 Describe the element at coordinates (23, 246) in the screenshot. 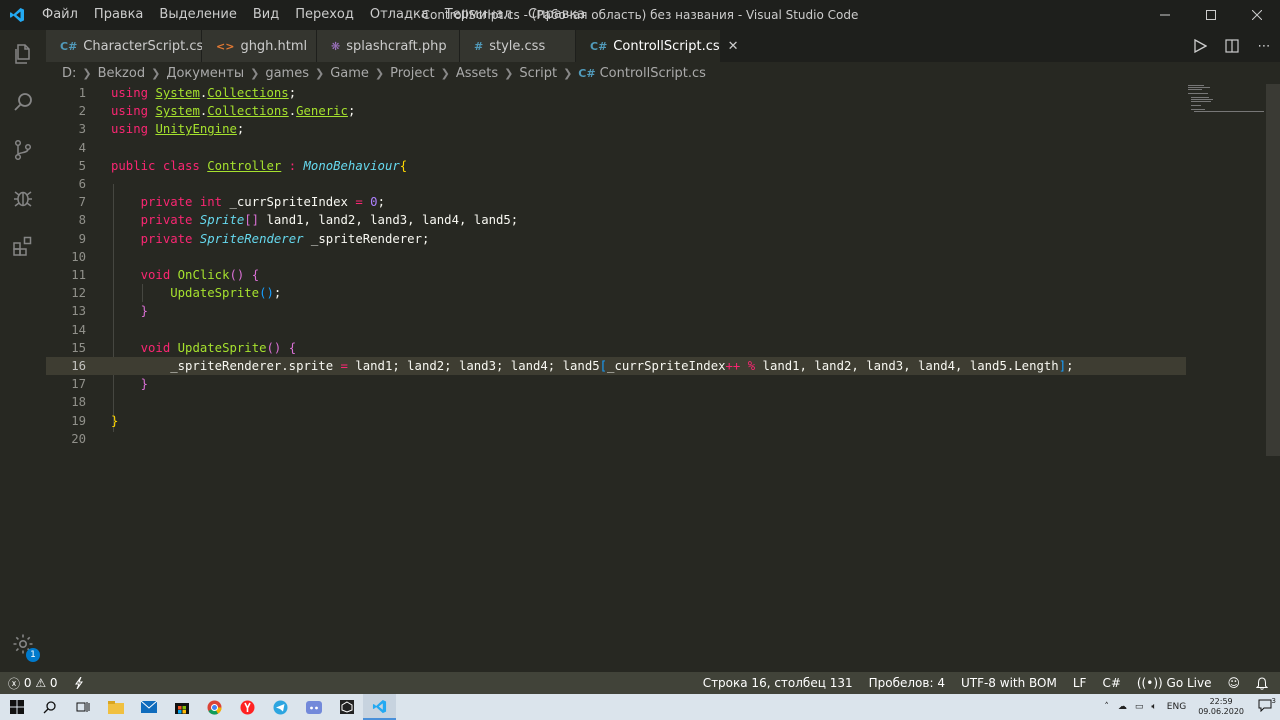

I see `extensions-icon` at that location.